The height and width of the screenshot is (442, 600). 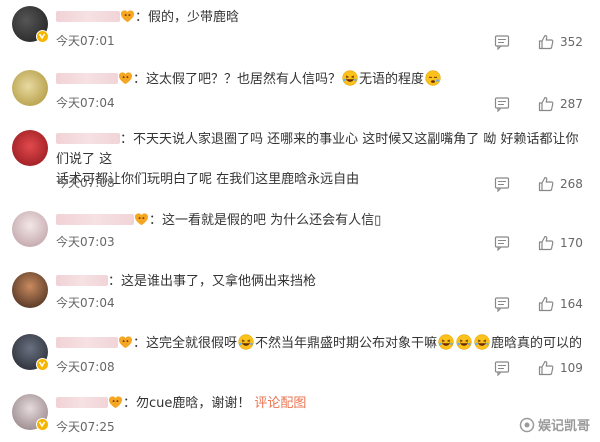 What do you see at coordinates (527, 424) in the screenshot?
I see `watermark-logo-icon` at bounding box center [527, 424].